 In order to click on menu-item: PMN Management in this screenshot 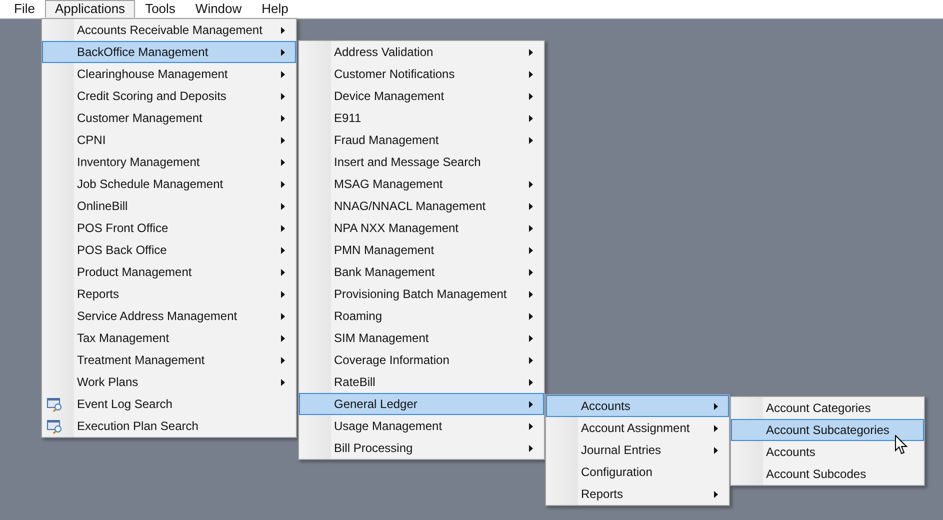, I will do `click(421, 250)`.